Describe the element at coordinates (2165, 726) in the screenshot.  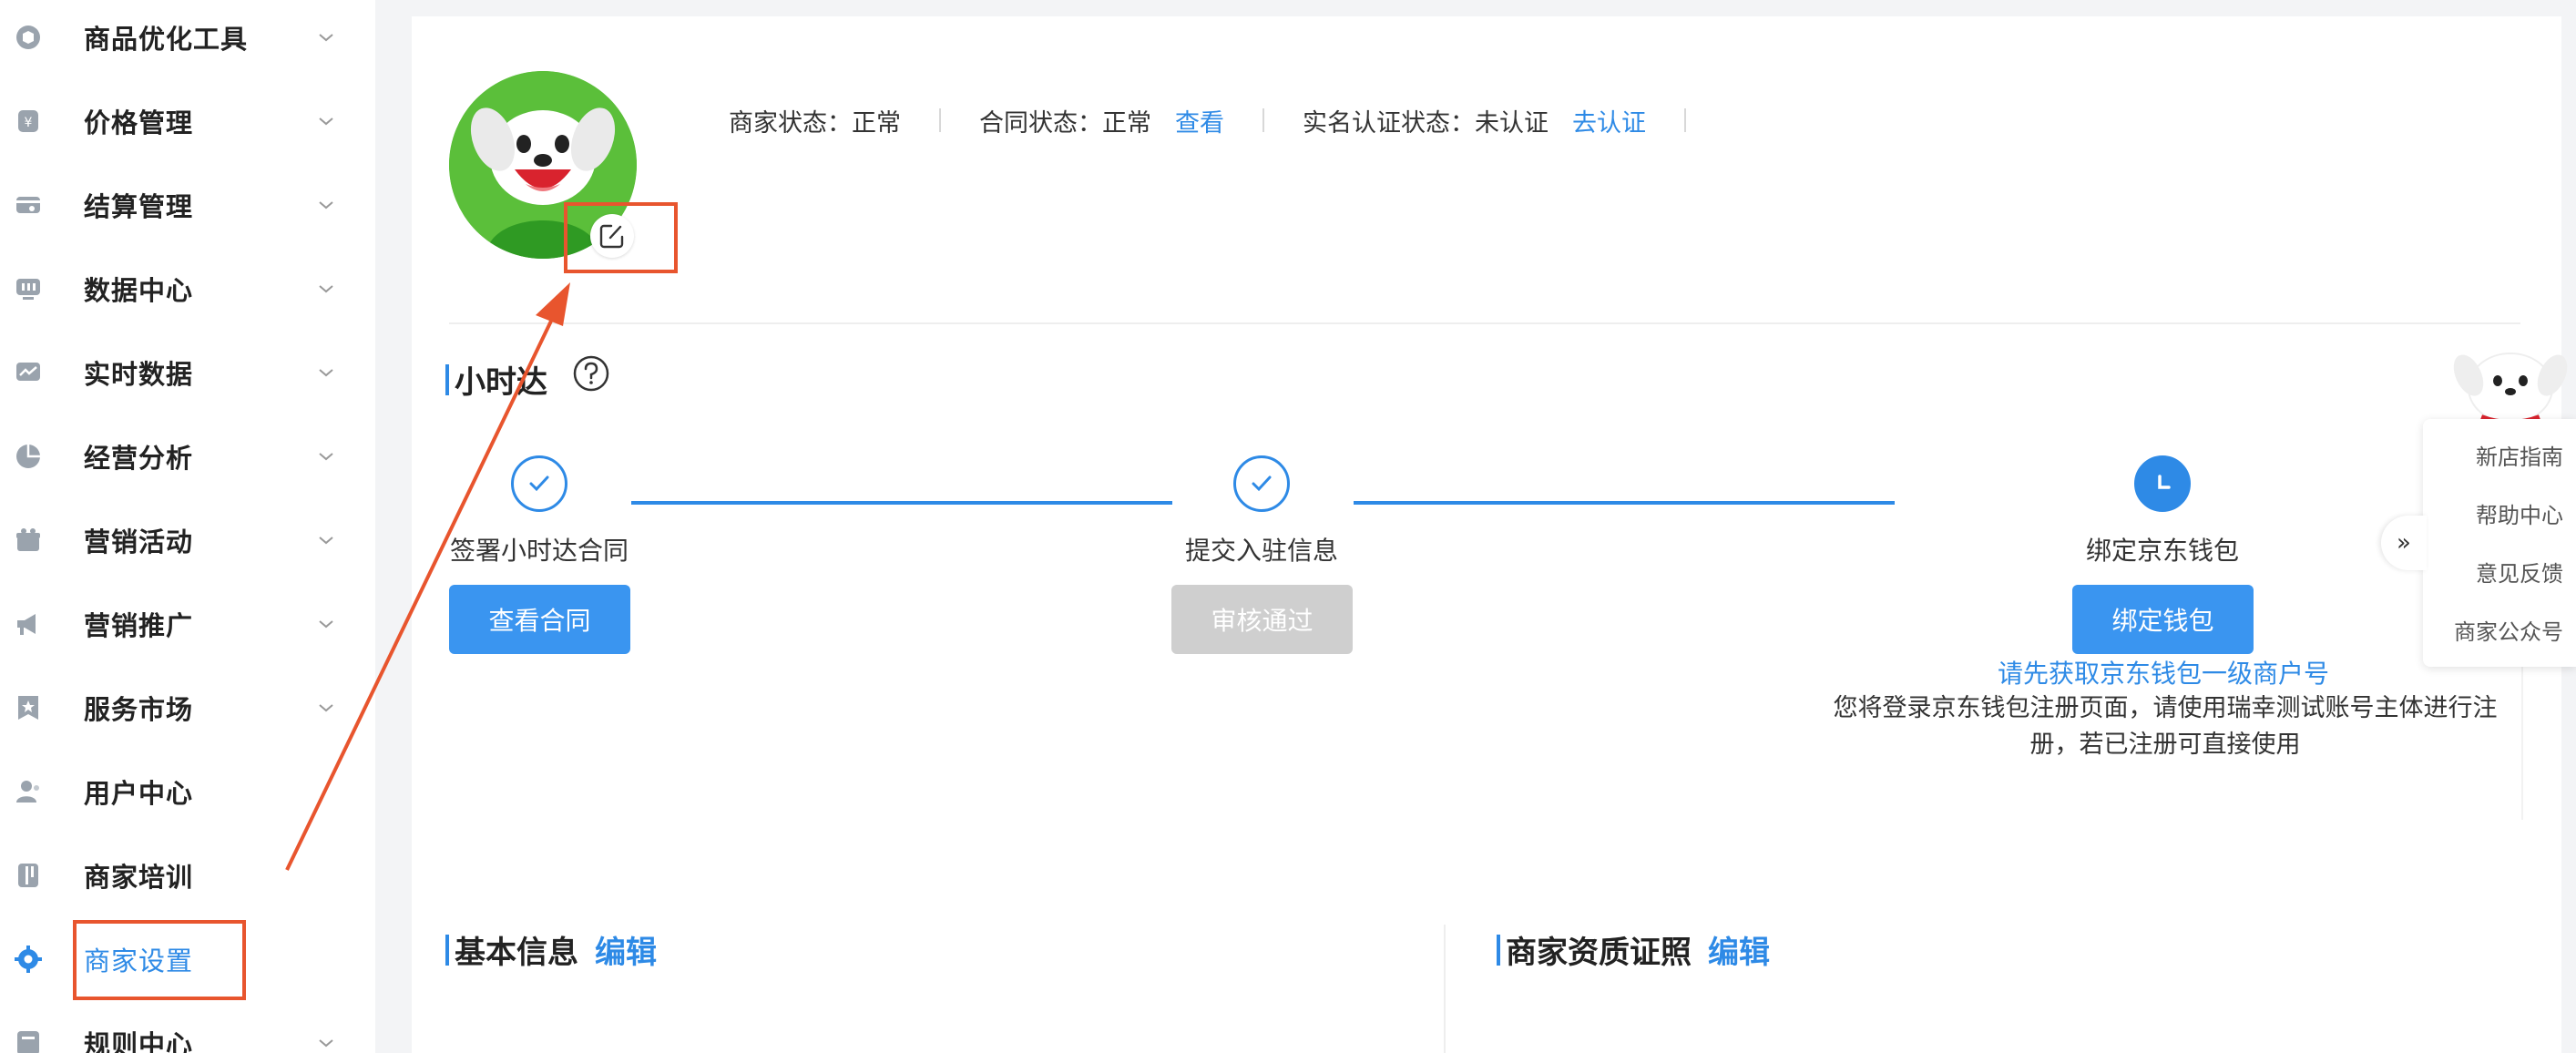
I see `wallet-note: 您将登录京东钱包注册页面，请使用瑞幸测试账号主体进行注册，若已注册可直接使用` at that location.